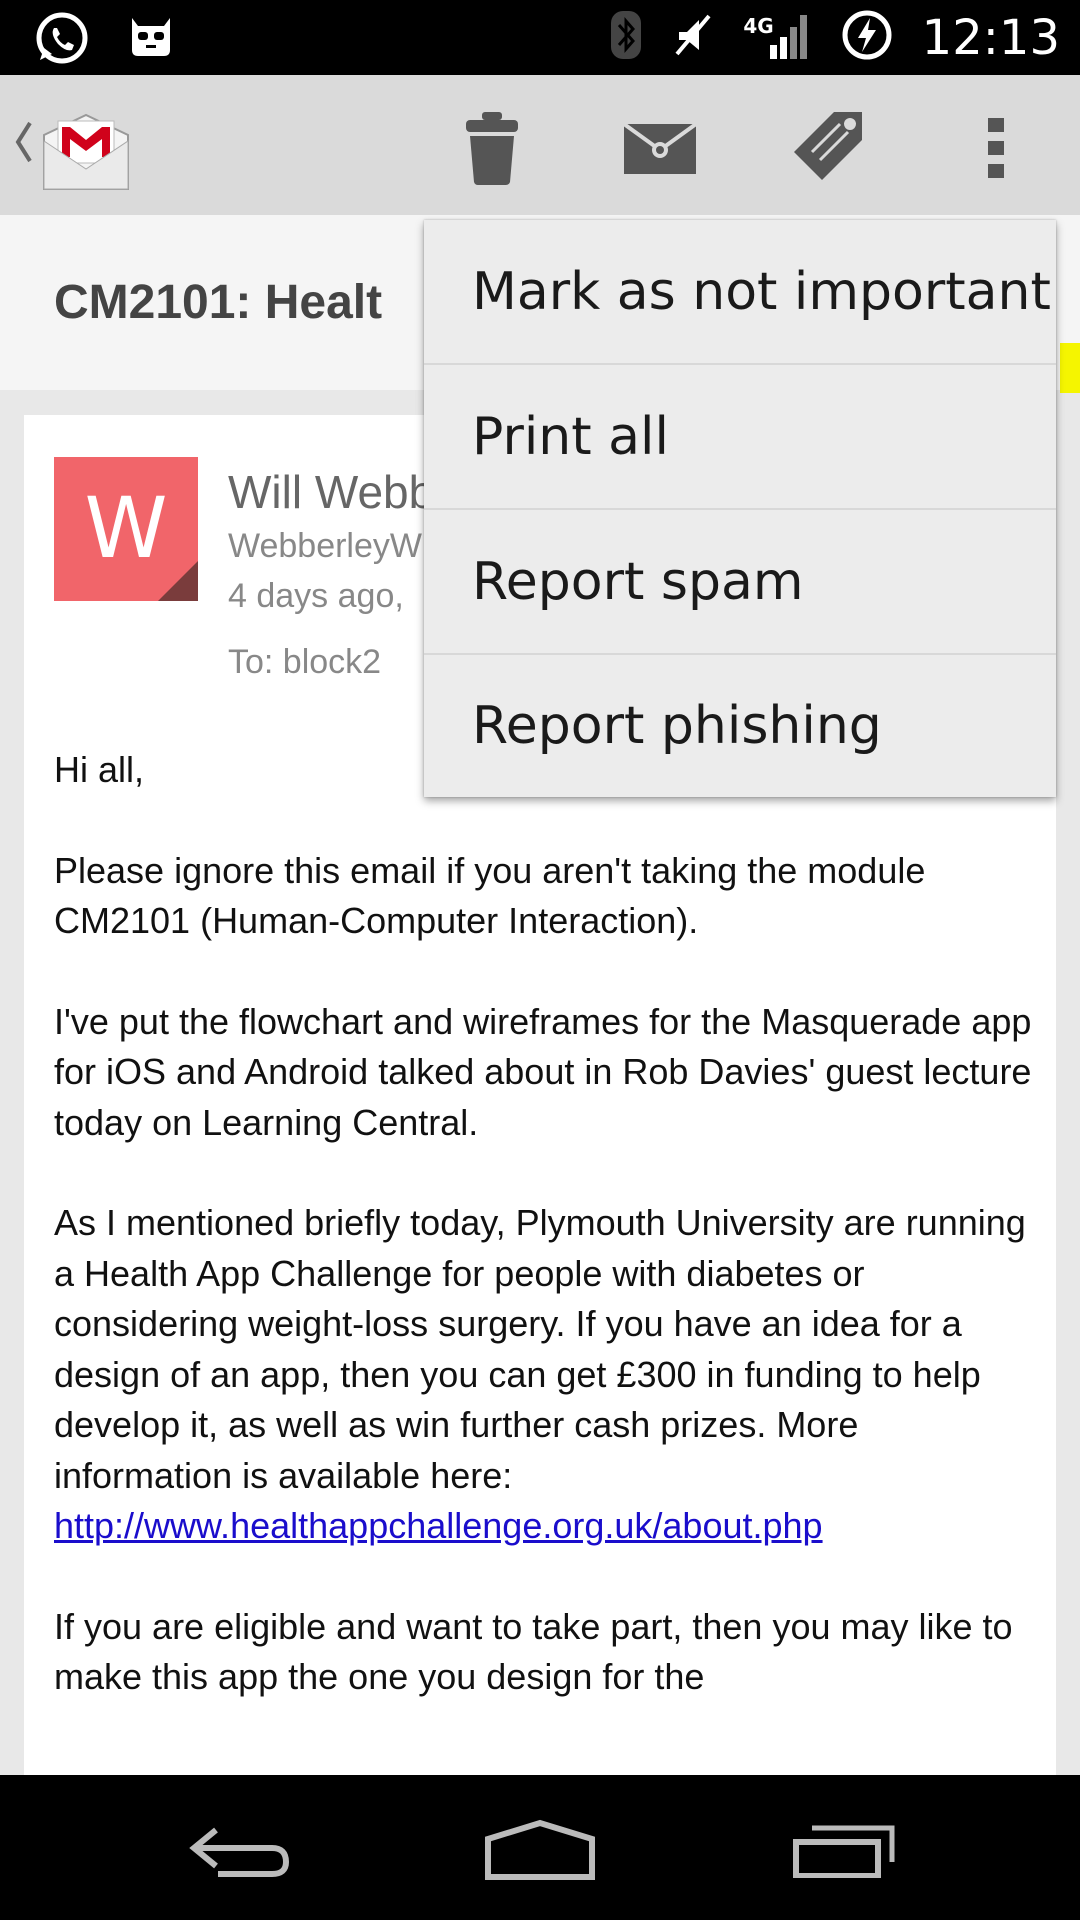  I want to click on important-marker, so click(1070, 368).